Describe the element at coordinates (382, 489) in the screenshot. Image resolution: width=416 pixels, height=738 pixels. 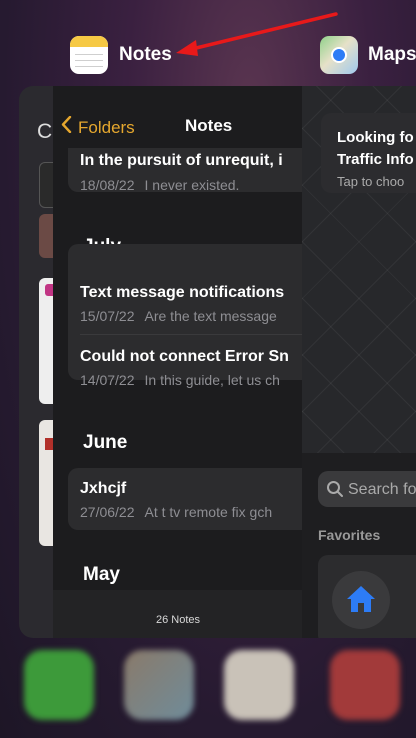
I see `search-placeholder: Search fo` at that location.